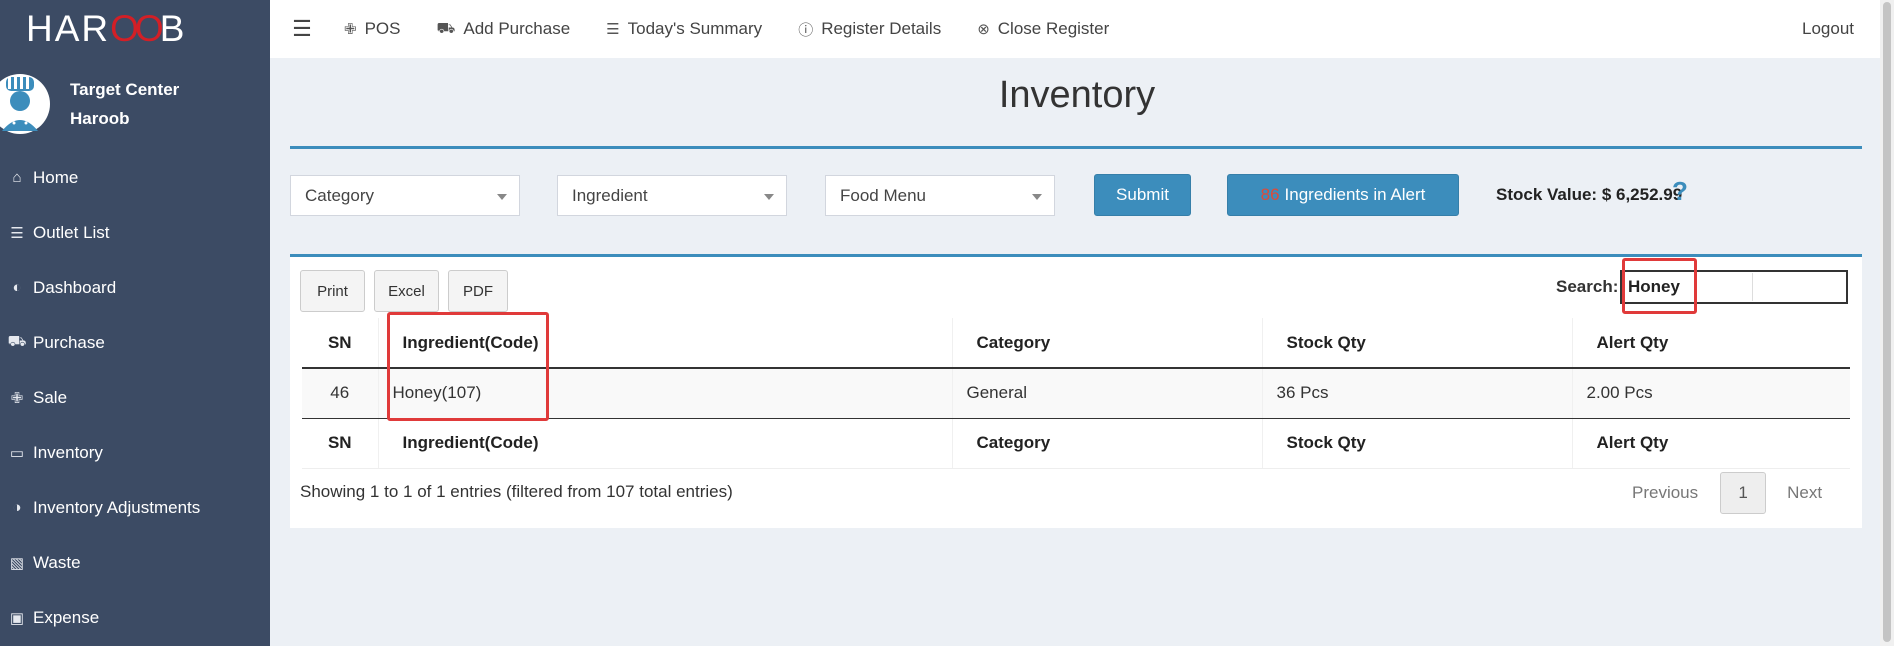 This screenshot has width=1894, height=646. What do you see at coordinates (1053, 28) in the screenshot?
I see `nav-label: Close Register` at bounding box center [1053, 28].